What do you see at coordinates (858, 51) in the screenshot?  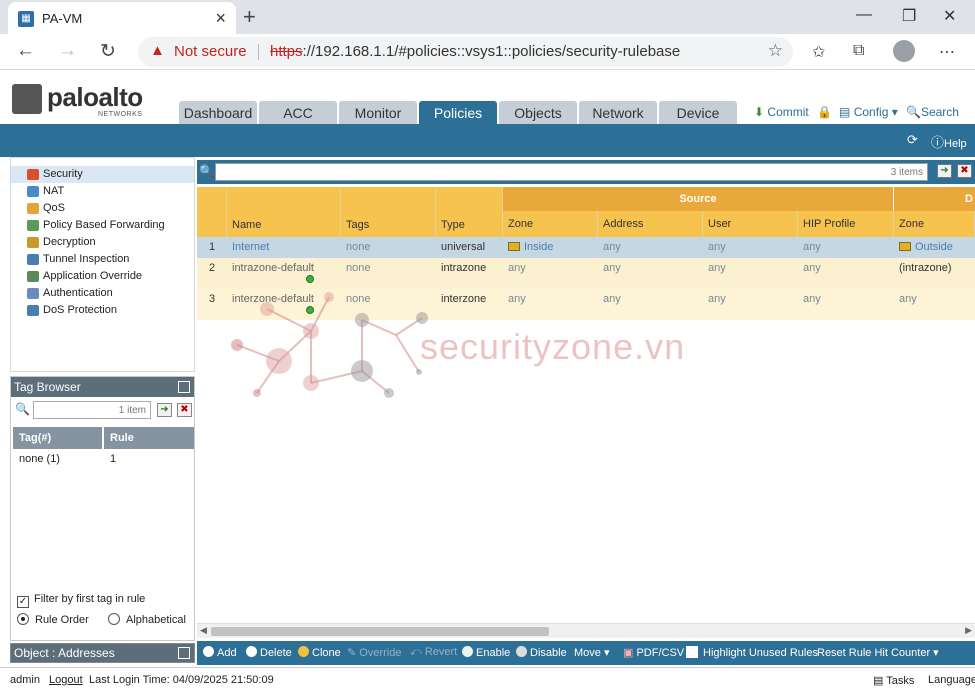 I see `collections-icon: ⧉` at bounding box center [858, 51].